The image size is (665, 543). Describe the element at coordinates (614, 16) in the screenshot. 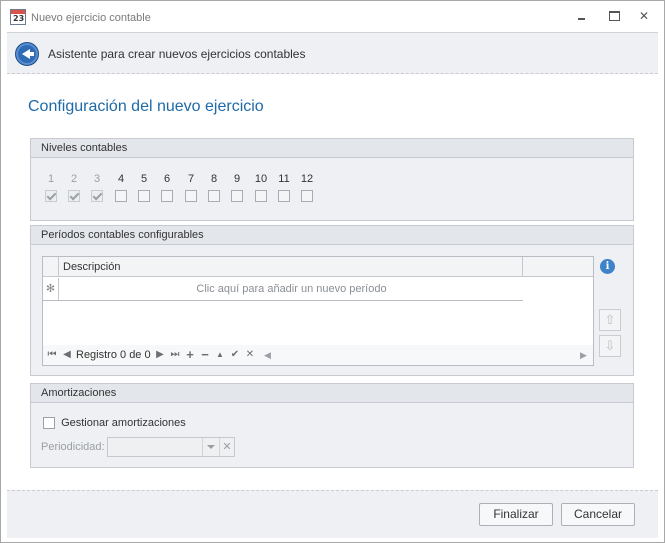

I see `maximize-button` at that location.